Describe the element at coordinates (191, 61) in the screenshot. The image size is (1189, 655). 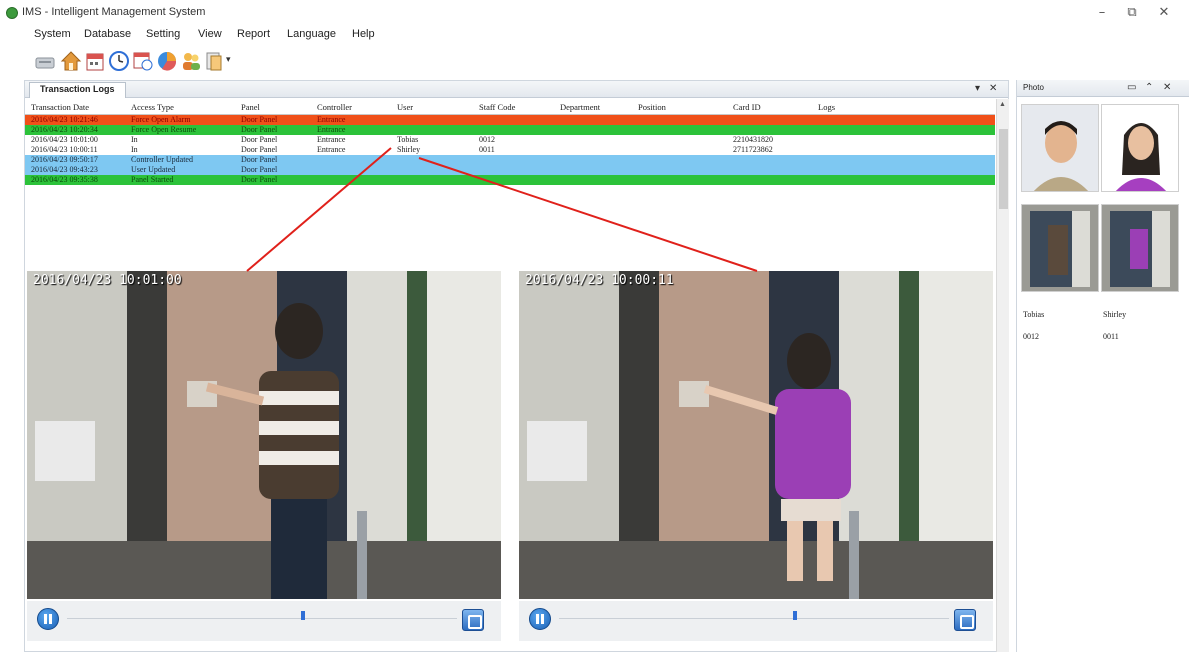
I see `users-icon` at that location.